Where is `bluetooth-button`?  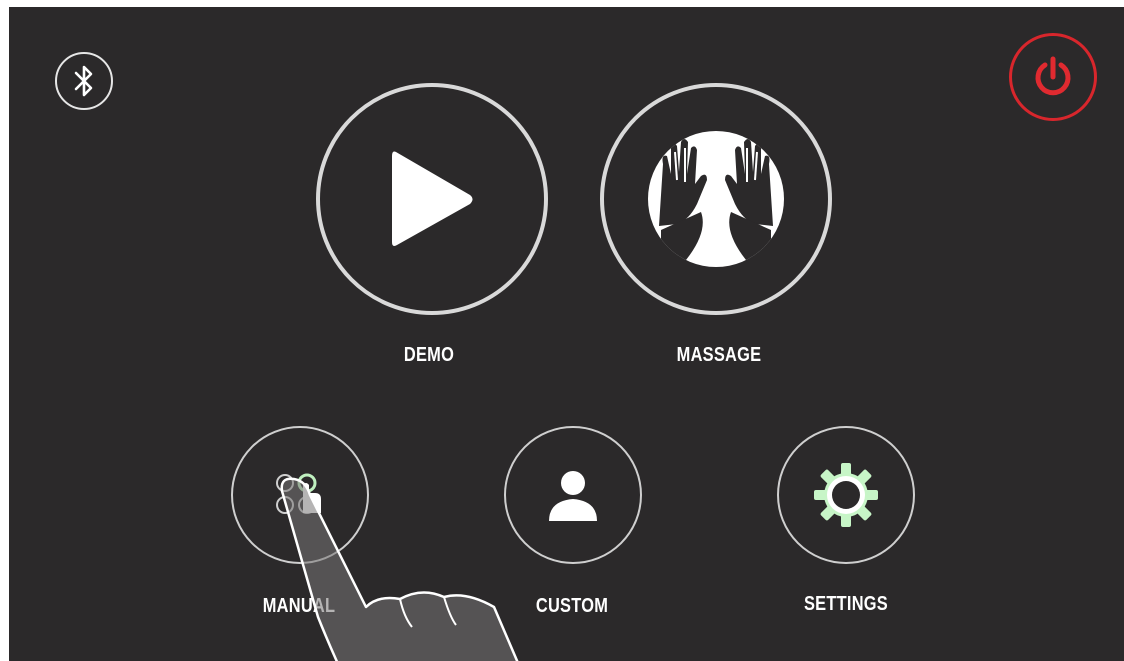 bluetooth-button is located at coordinates (84, 81).